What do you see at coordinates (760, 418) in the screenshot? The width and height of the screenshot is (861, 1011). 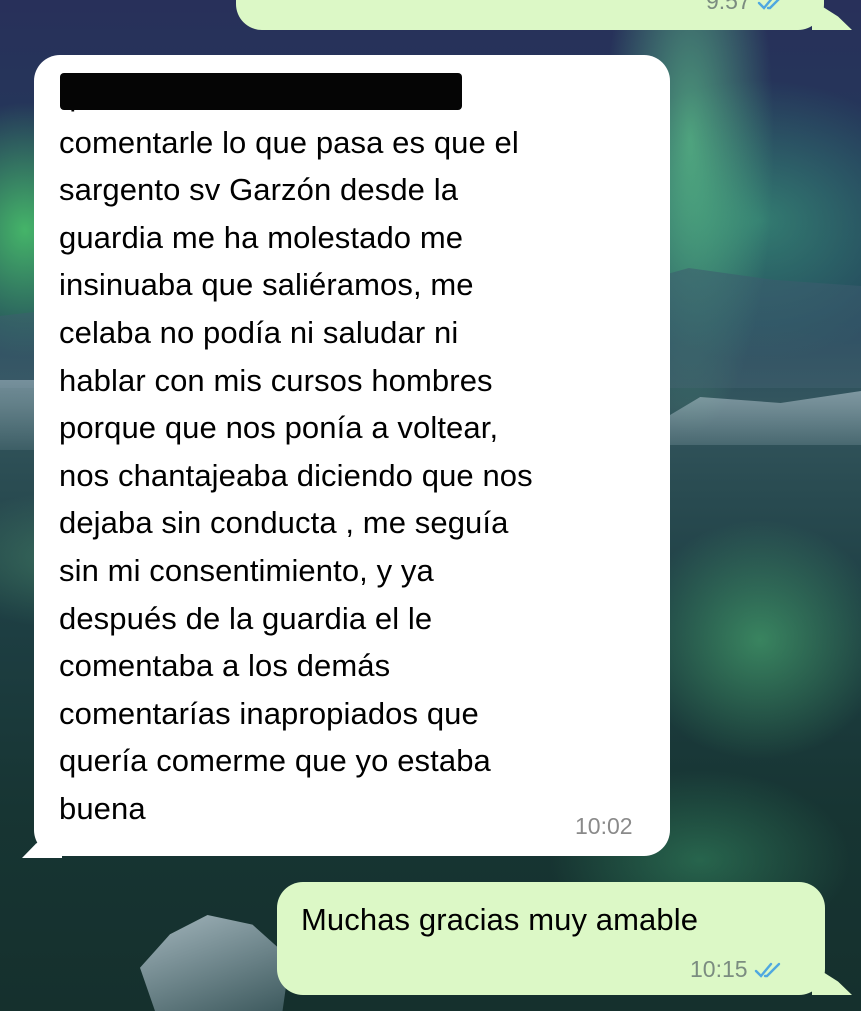 I see `wallpaper-ice-right` at bounding box center [760, 418].